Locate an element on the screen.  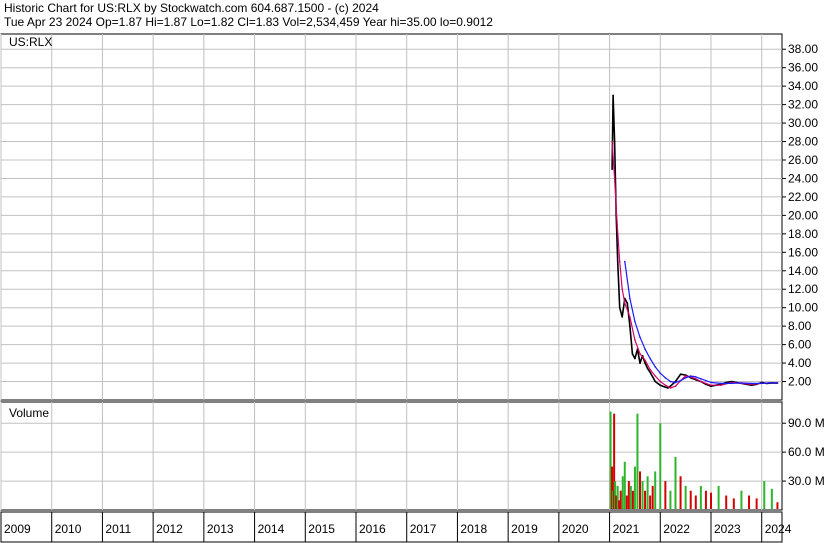
volume-tick-label: 30.0 M is located at coordinates (806, 481).